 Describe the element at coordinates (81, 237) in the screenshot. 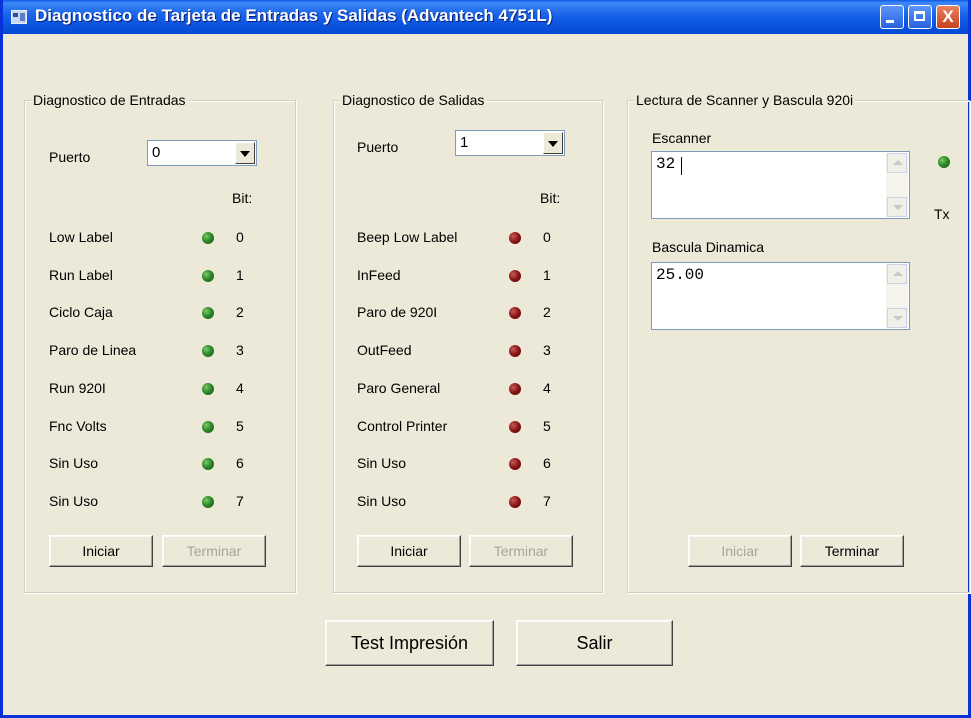

I see `entradas-row-label: Low Label` at that location.